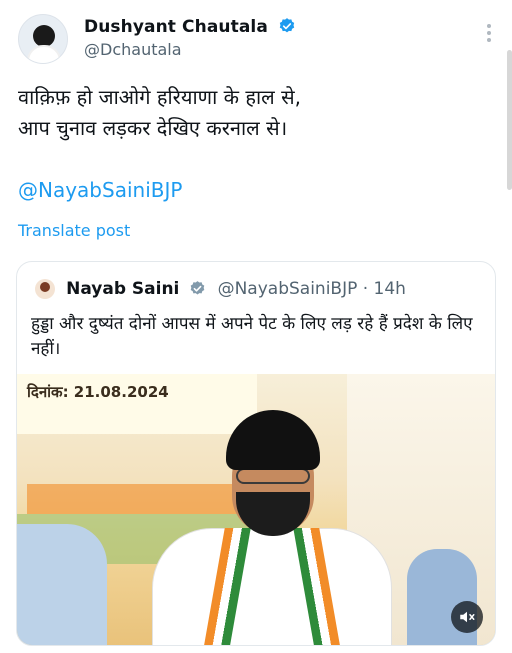 This screenshot has width=512, height=653. I want to click on author-name: Dushyant Chautala, so click(176, 27).